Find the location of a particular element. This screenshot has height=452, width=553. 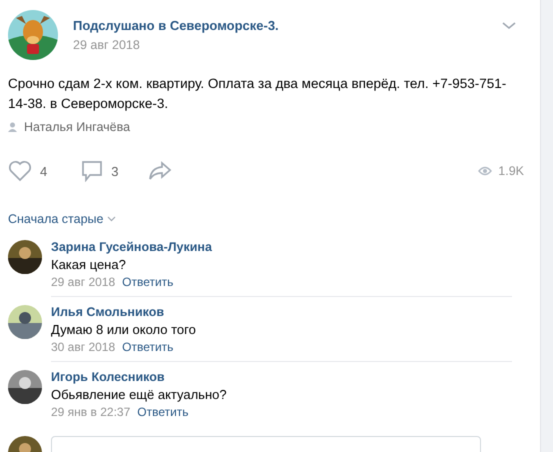

comment-date: 29 янв в 22:37 is located at coordinates (90, 412).